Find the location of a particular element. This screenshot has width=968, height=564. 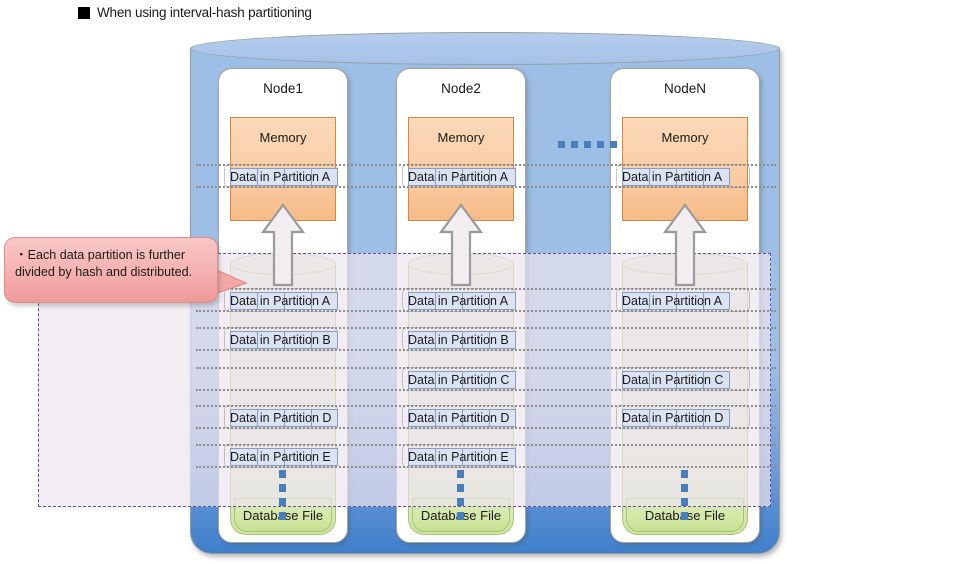

memory-partition-chip-node1: Data in Partition A is located at coordinates (281, 176).